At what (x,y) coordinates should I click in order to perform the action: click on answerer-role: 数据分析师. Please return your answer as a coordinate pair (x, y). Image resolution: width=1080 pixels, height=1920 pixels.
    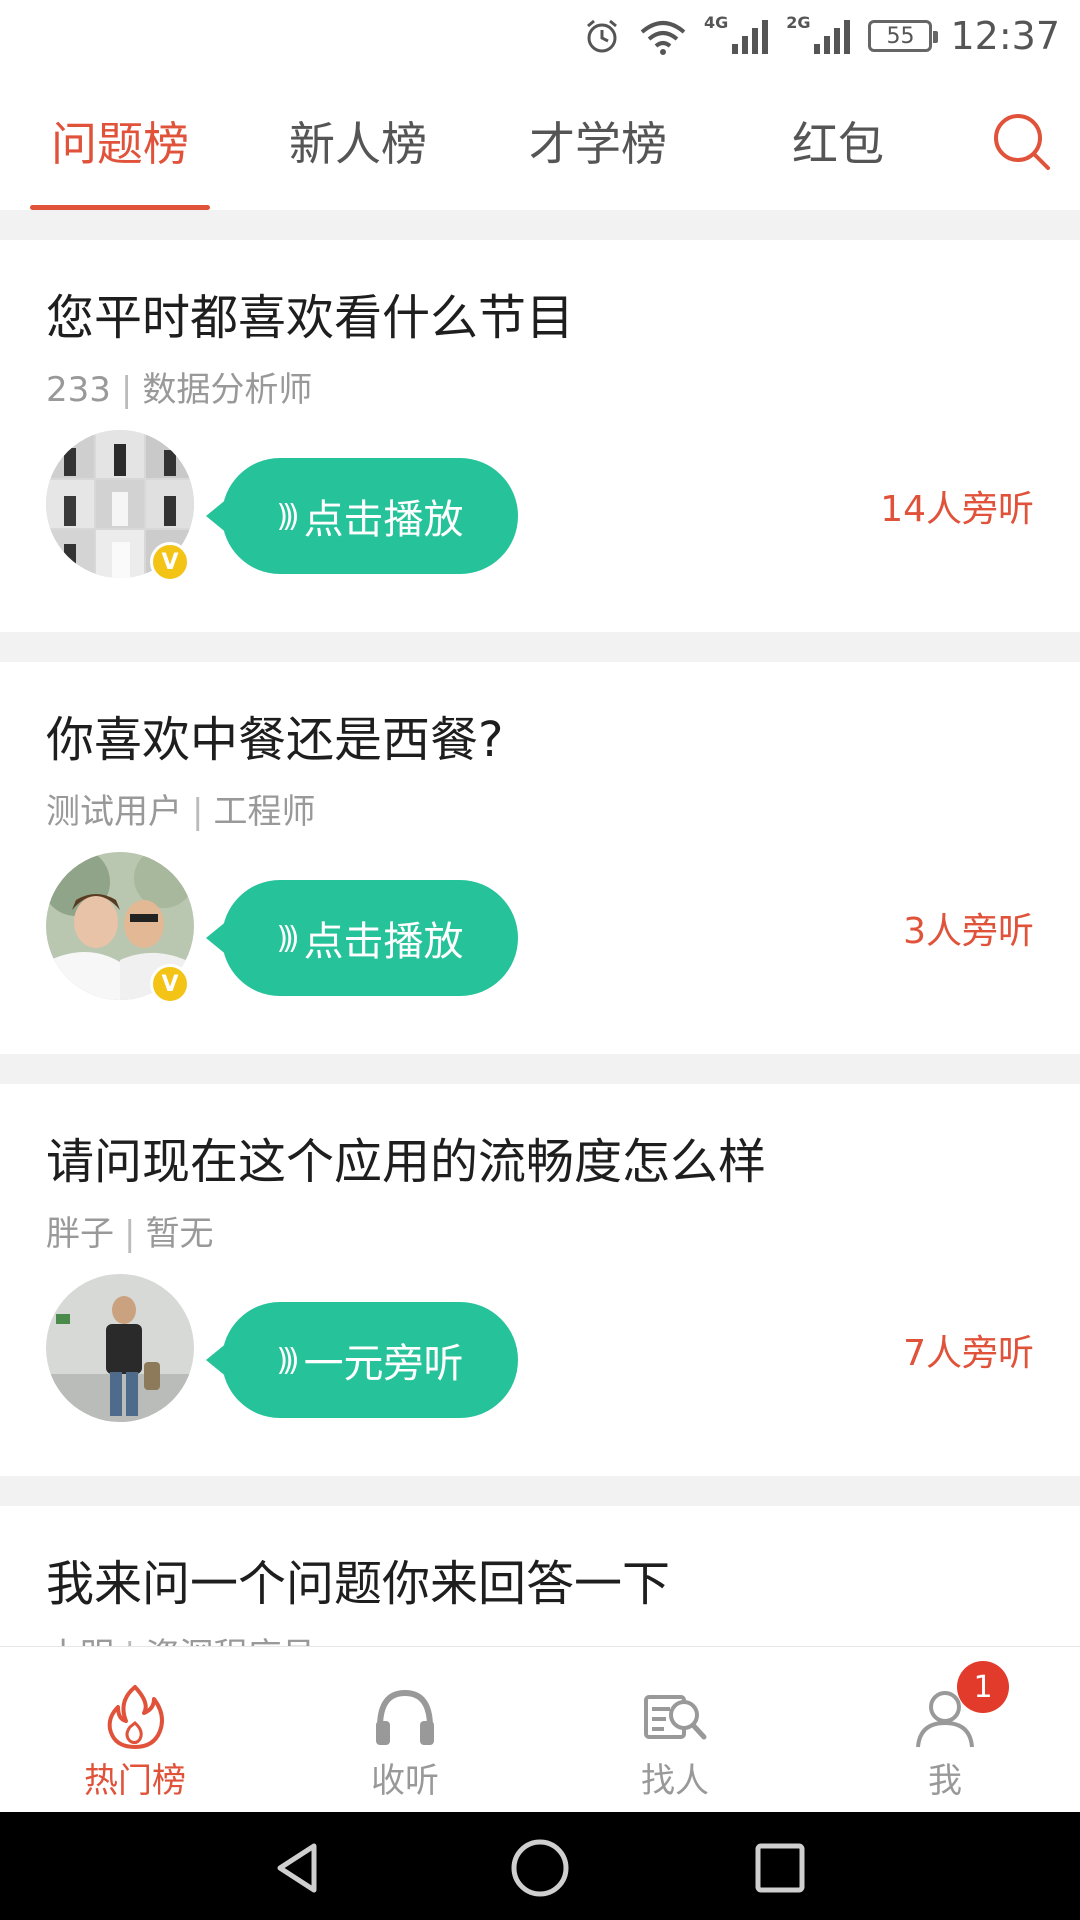
    Looking at the image, I should click on (227, 390).